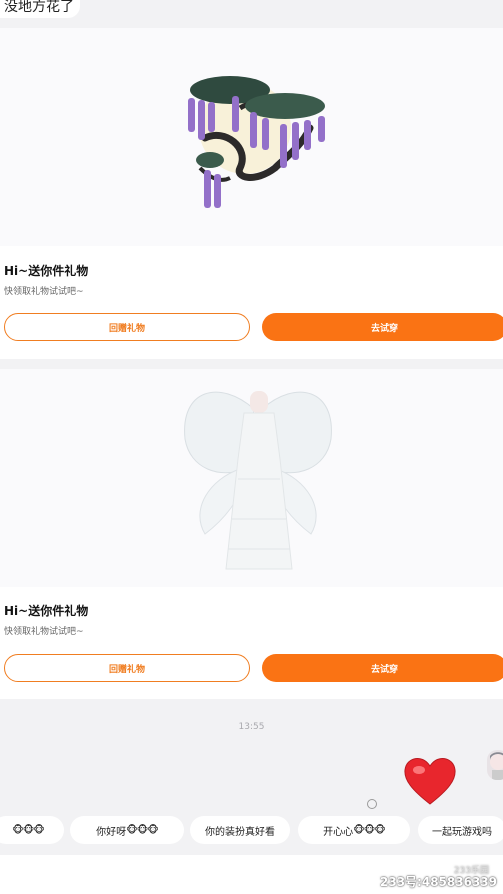 The image size is (503, 894). What do you see at coordinates (256, 142) in the screenshot?
I see `wisteria-bonsai-image` at bounding box center [256, 142].